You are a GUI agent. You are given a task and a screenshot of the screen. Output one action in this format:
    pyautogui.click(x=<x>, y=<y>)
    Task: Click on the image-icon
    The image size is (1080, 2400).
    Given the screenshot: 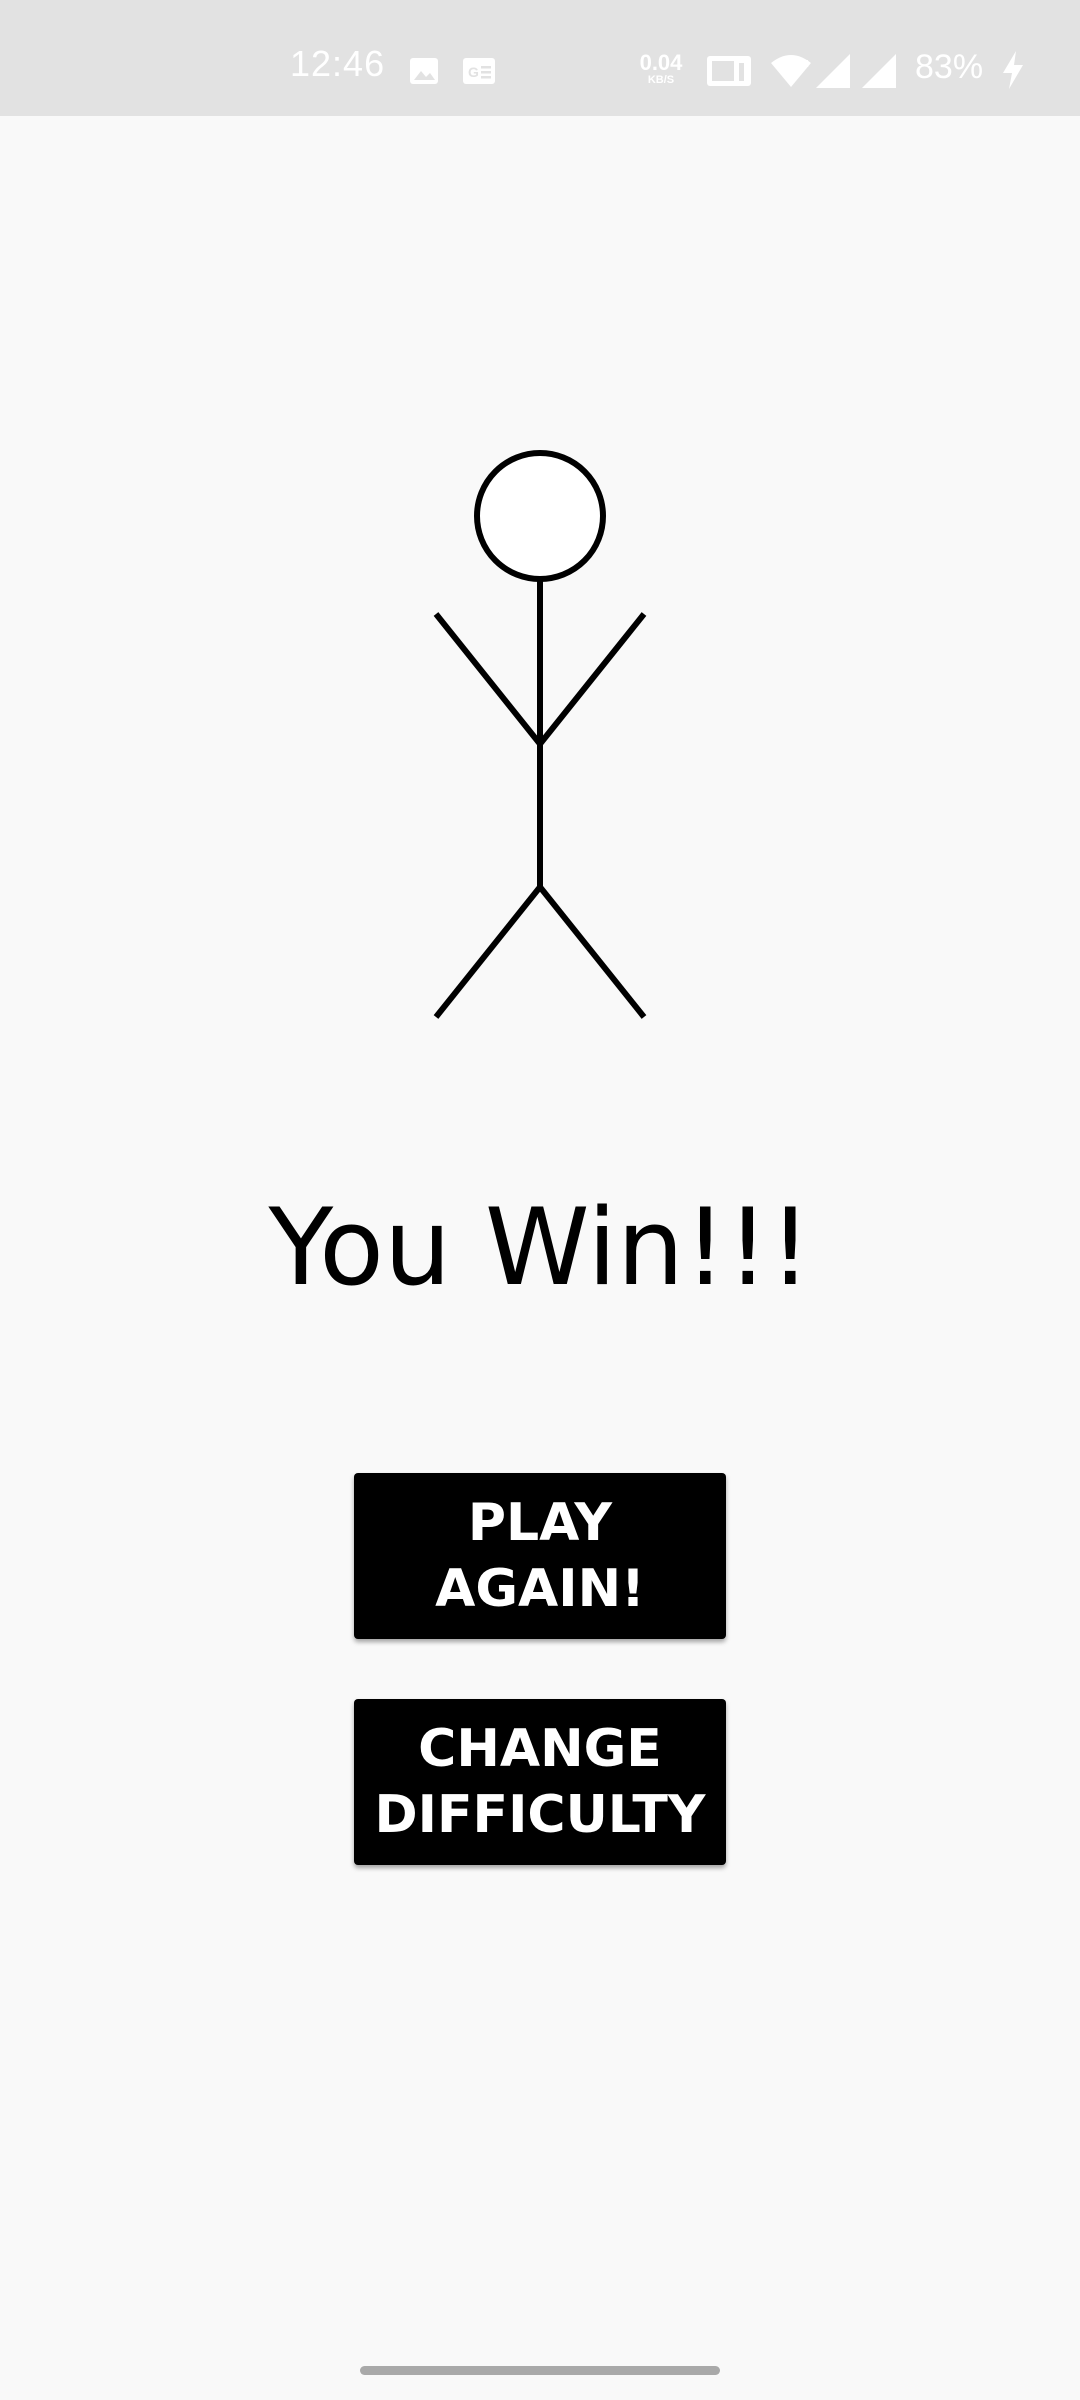 What is the action you would take?
    pyautogui.click(x=424, y=71)
    